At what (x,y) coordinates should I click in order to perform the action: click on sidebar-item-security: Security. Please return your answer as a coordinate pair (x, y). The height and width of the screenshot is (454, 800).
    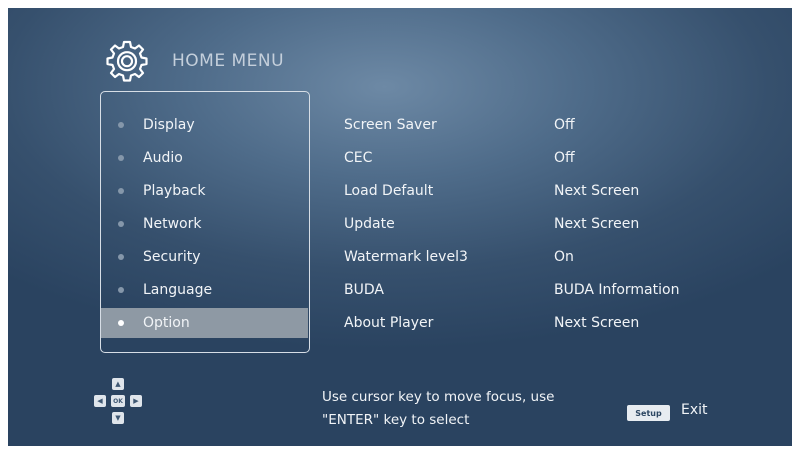
    Looking at the image, I should click on (204, 257).